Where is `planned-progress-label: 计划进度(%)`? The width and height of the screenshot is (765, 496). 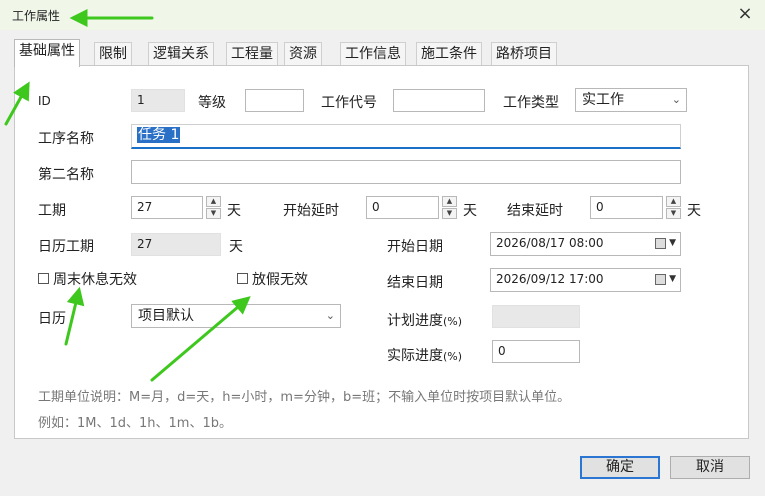
planned-progress-label: 计划进度(%) is located at coordinates (424, 320).